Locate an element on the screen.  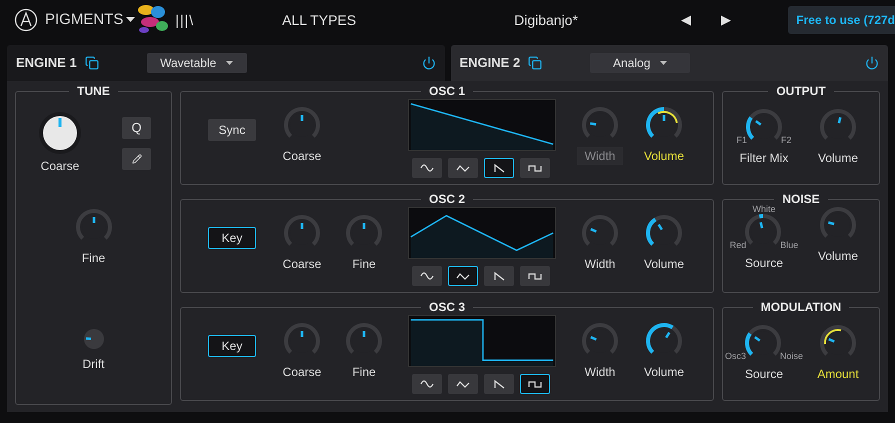
knob-label: Drift is located at coordinates (94, 364).